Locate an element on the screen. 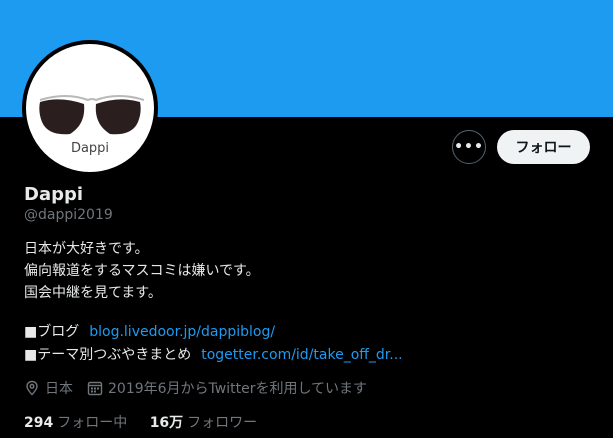  link-label: ■ブログ is located at coordinates (52, 332).